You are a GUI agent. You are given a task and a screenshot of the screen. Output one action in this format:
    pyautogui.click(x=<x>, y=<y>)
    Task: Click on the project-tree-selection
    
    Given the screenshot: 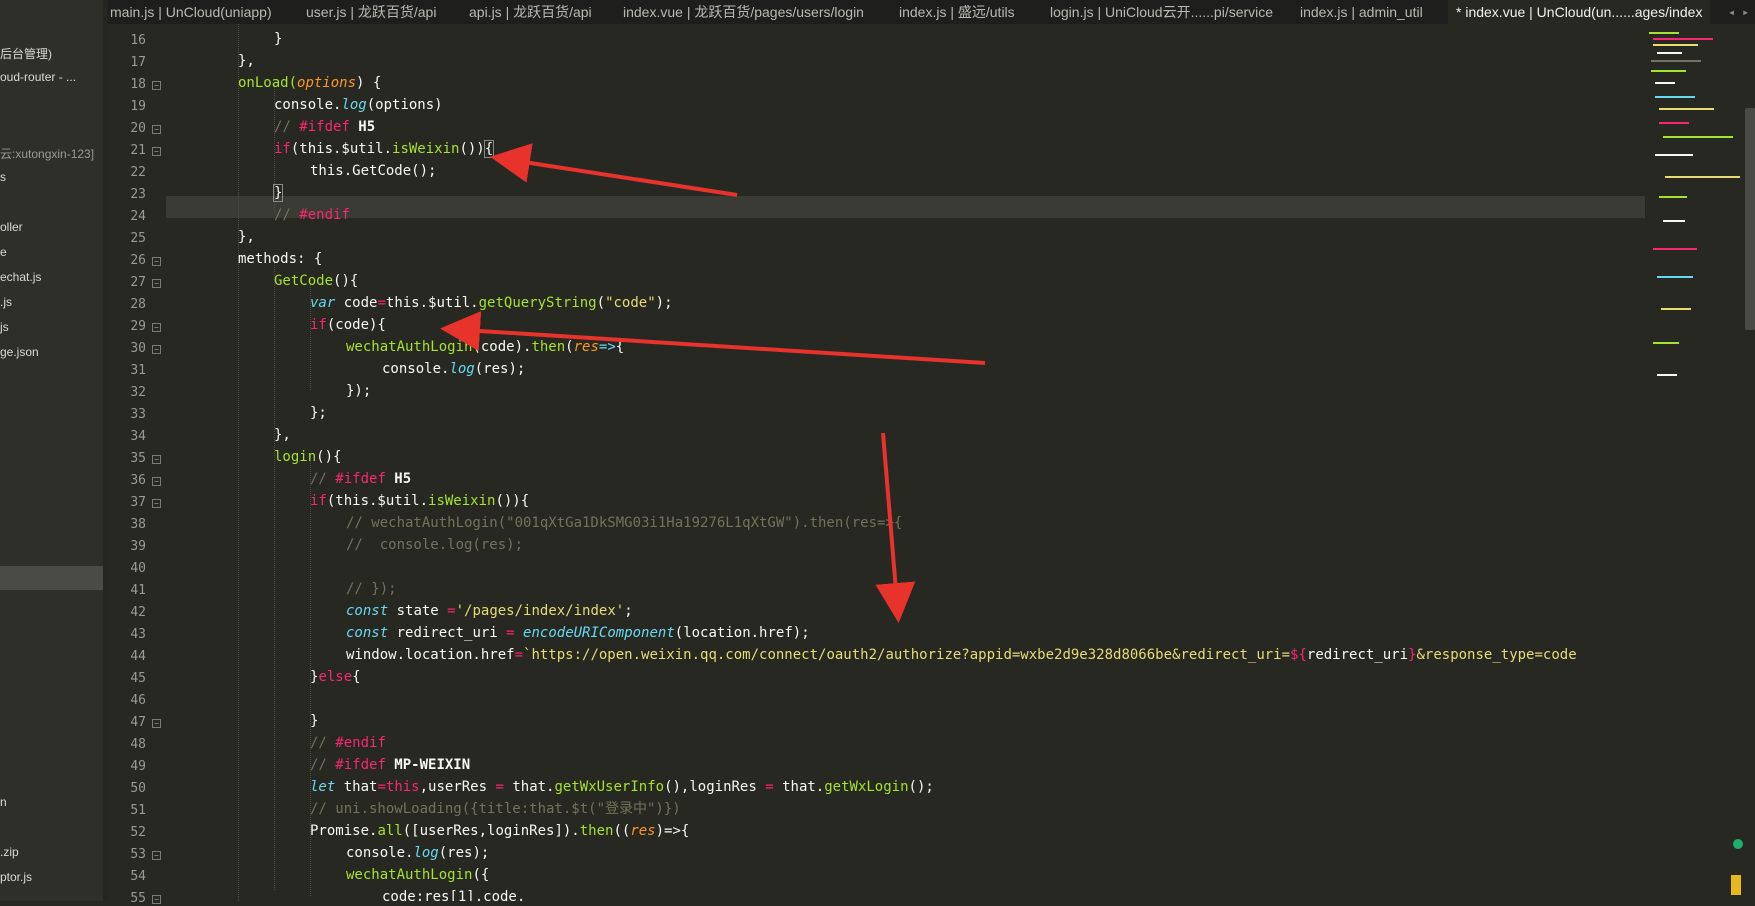 What is the action you would take?
    pyautogui.click(x=51, y=578)
    